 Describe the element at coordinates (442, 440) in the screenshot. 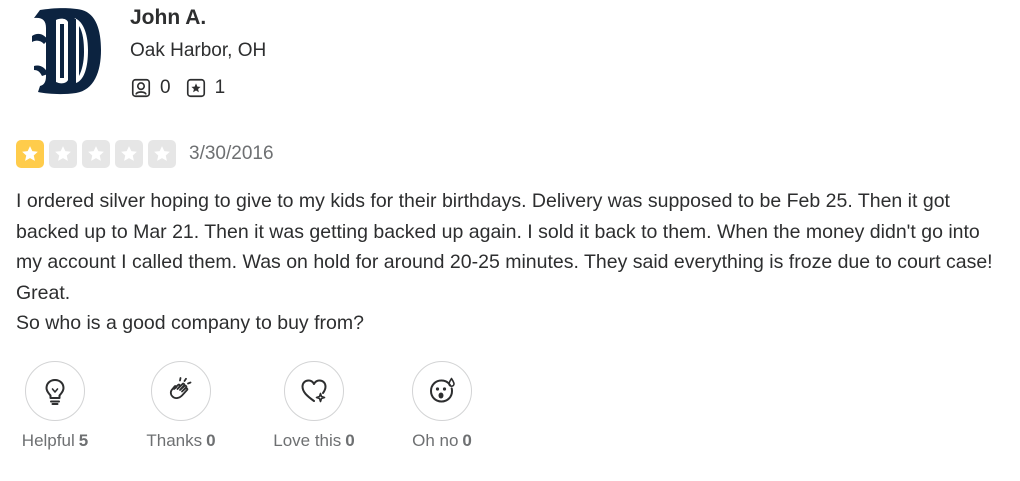

I see `oh-no-label: Oh no 0` at that location.